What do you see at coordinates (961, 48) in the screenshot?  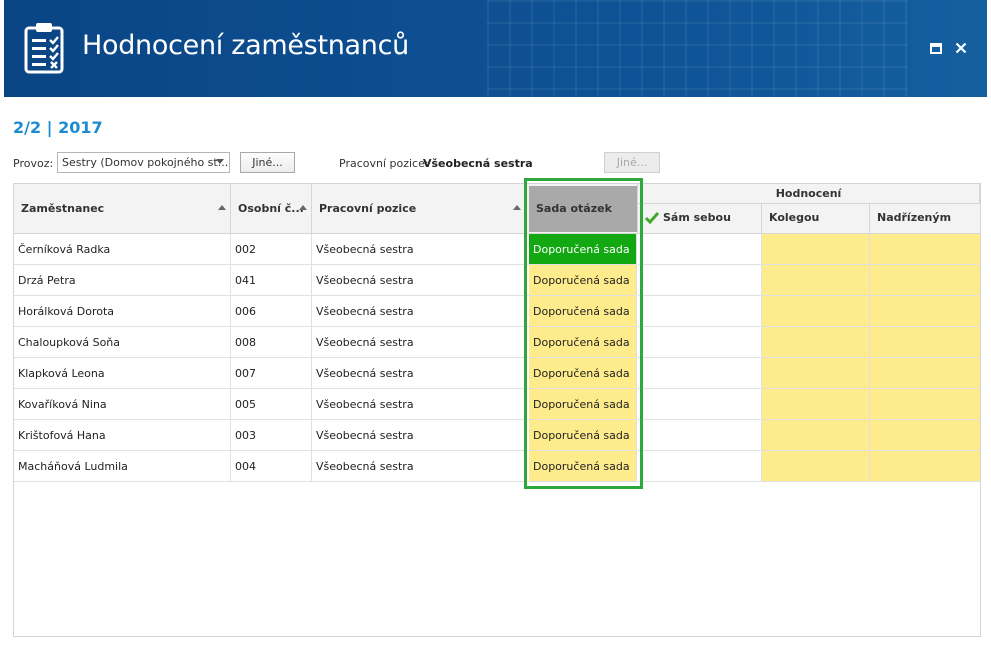 I see `close-icon` at bounding box center [961, 48].